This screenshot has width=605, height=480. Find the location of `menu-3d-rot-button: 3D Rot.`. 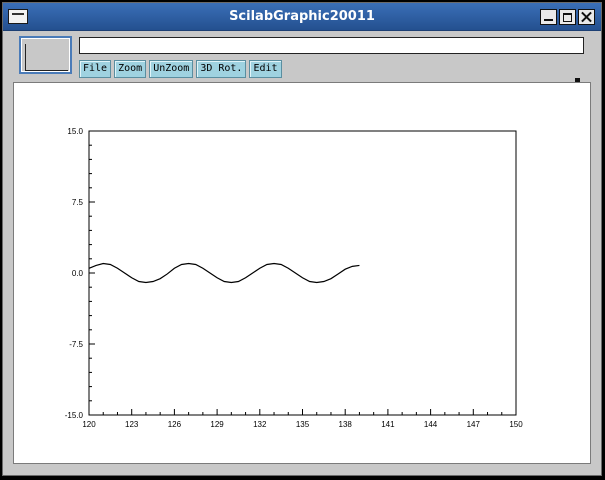

menu-3d-rot-button: 3D Rot. is located at coordinates (221, 69).